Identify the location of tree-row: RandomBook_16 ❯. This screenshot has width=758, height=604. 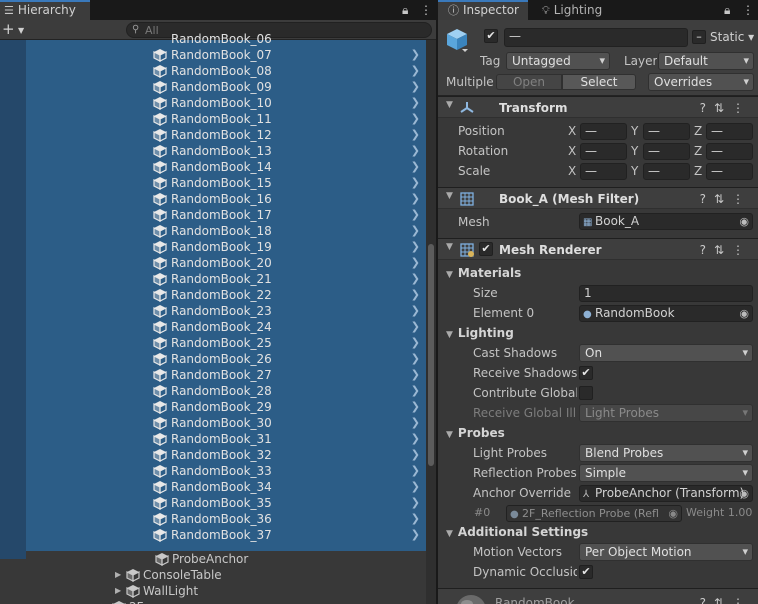
(213, 199).